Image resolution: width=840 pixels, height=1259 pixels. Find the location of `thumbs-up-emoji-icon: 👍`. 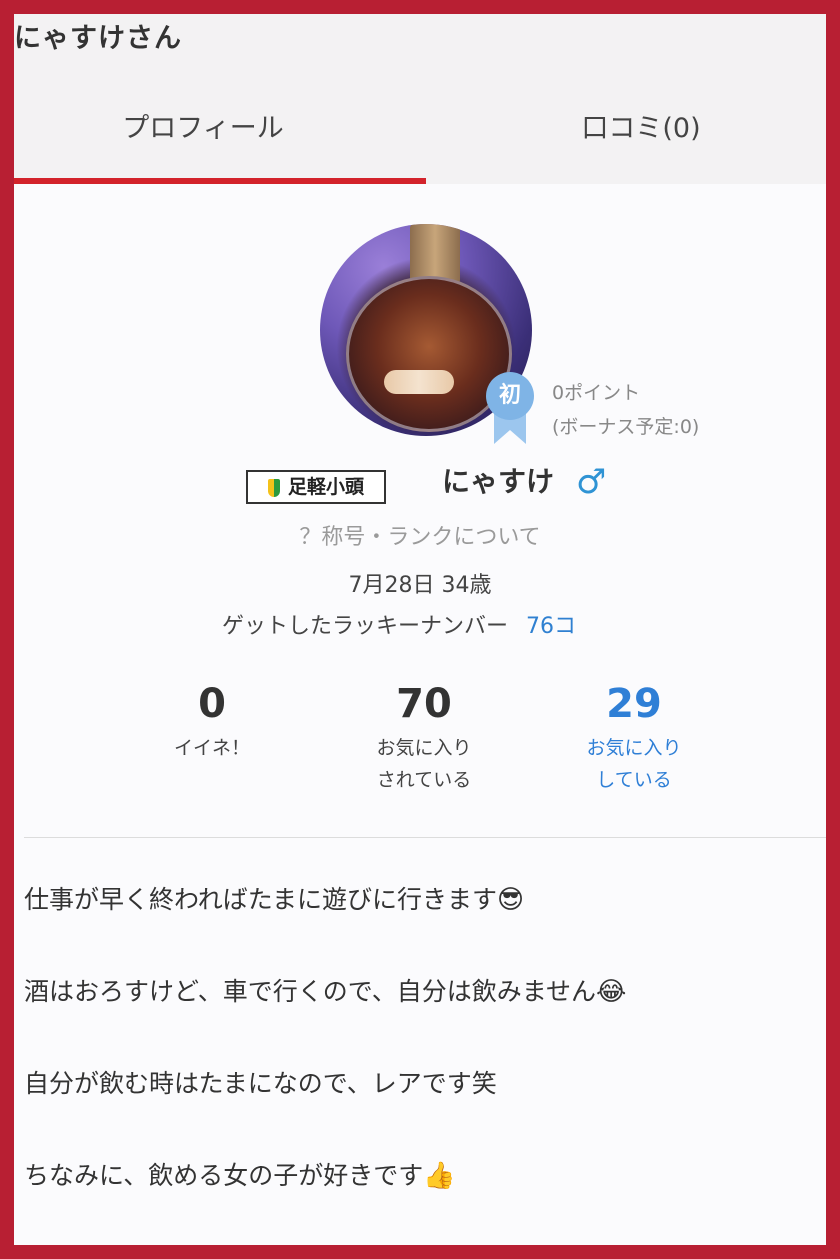

thumbs-up-emoji-icon: 👍 is located at coordinates (439, 1176).